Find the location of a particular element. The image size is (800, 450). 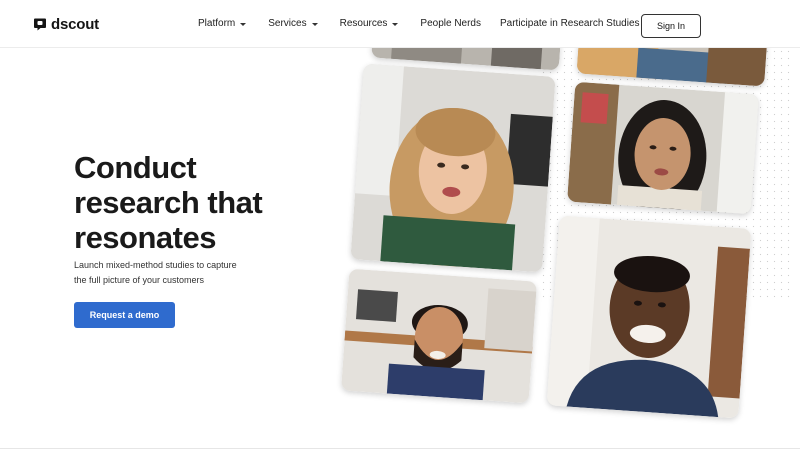

nav-item-label: Participate in Research Studies is located at coordinates (570, 23).